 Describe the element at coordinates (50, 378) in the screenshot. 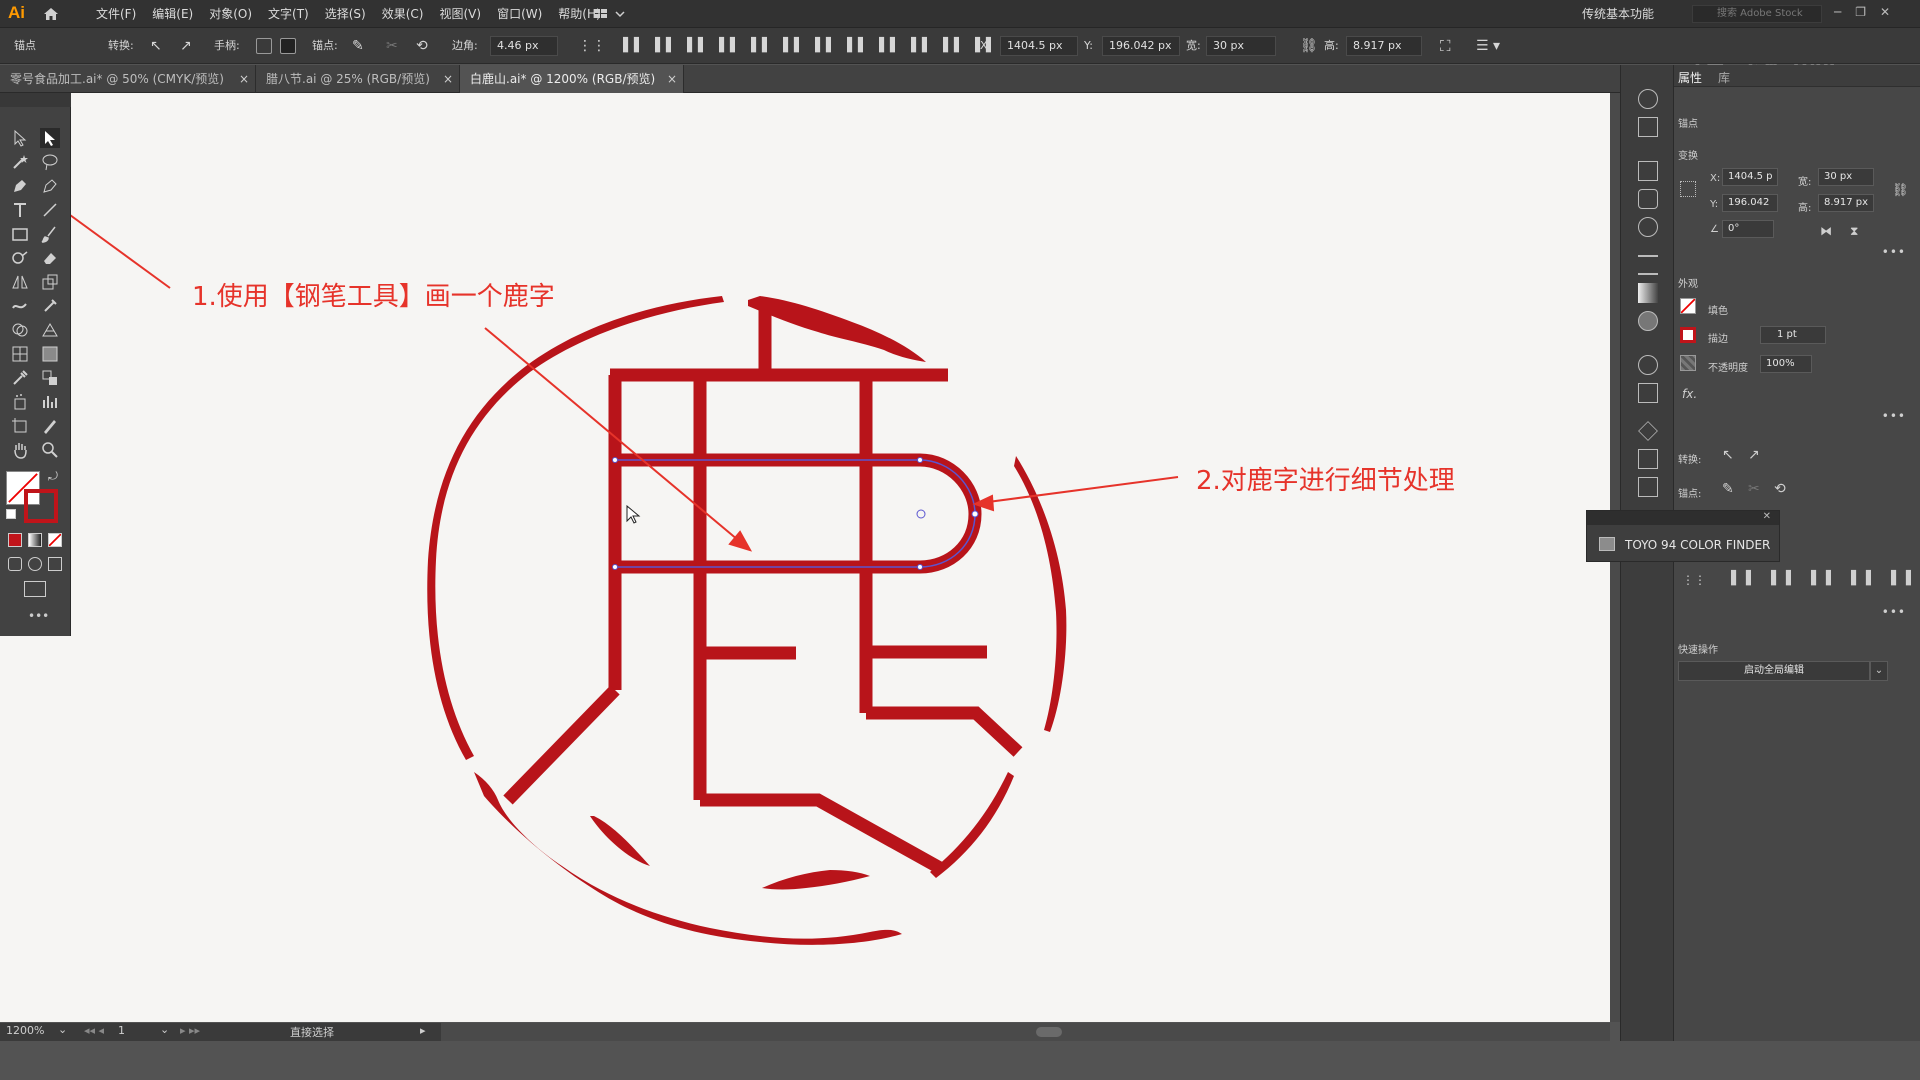

I see `blend-tool-icon` at that location.